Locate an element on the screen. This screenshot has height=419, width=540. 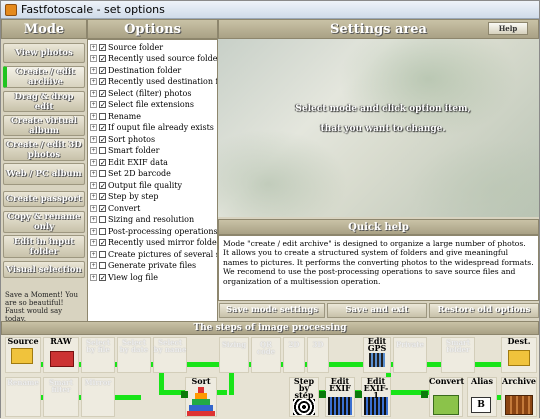
step-smart-filter-label: Smart filter is located at coordinates (61, 386).